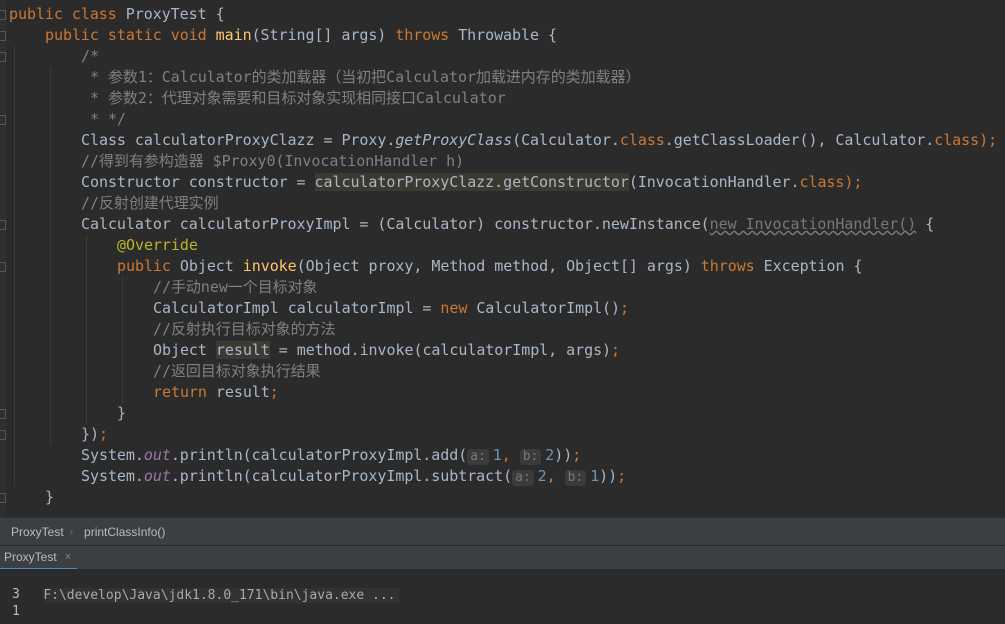 The image size is (1005, 624). Describe the element at coordinates (853, 182) in the screenshot. I see `code-token: );` at that location.